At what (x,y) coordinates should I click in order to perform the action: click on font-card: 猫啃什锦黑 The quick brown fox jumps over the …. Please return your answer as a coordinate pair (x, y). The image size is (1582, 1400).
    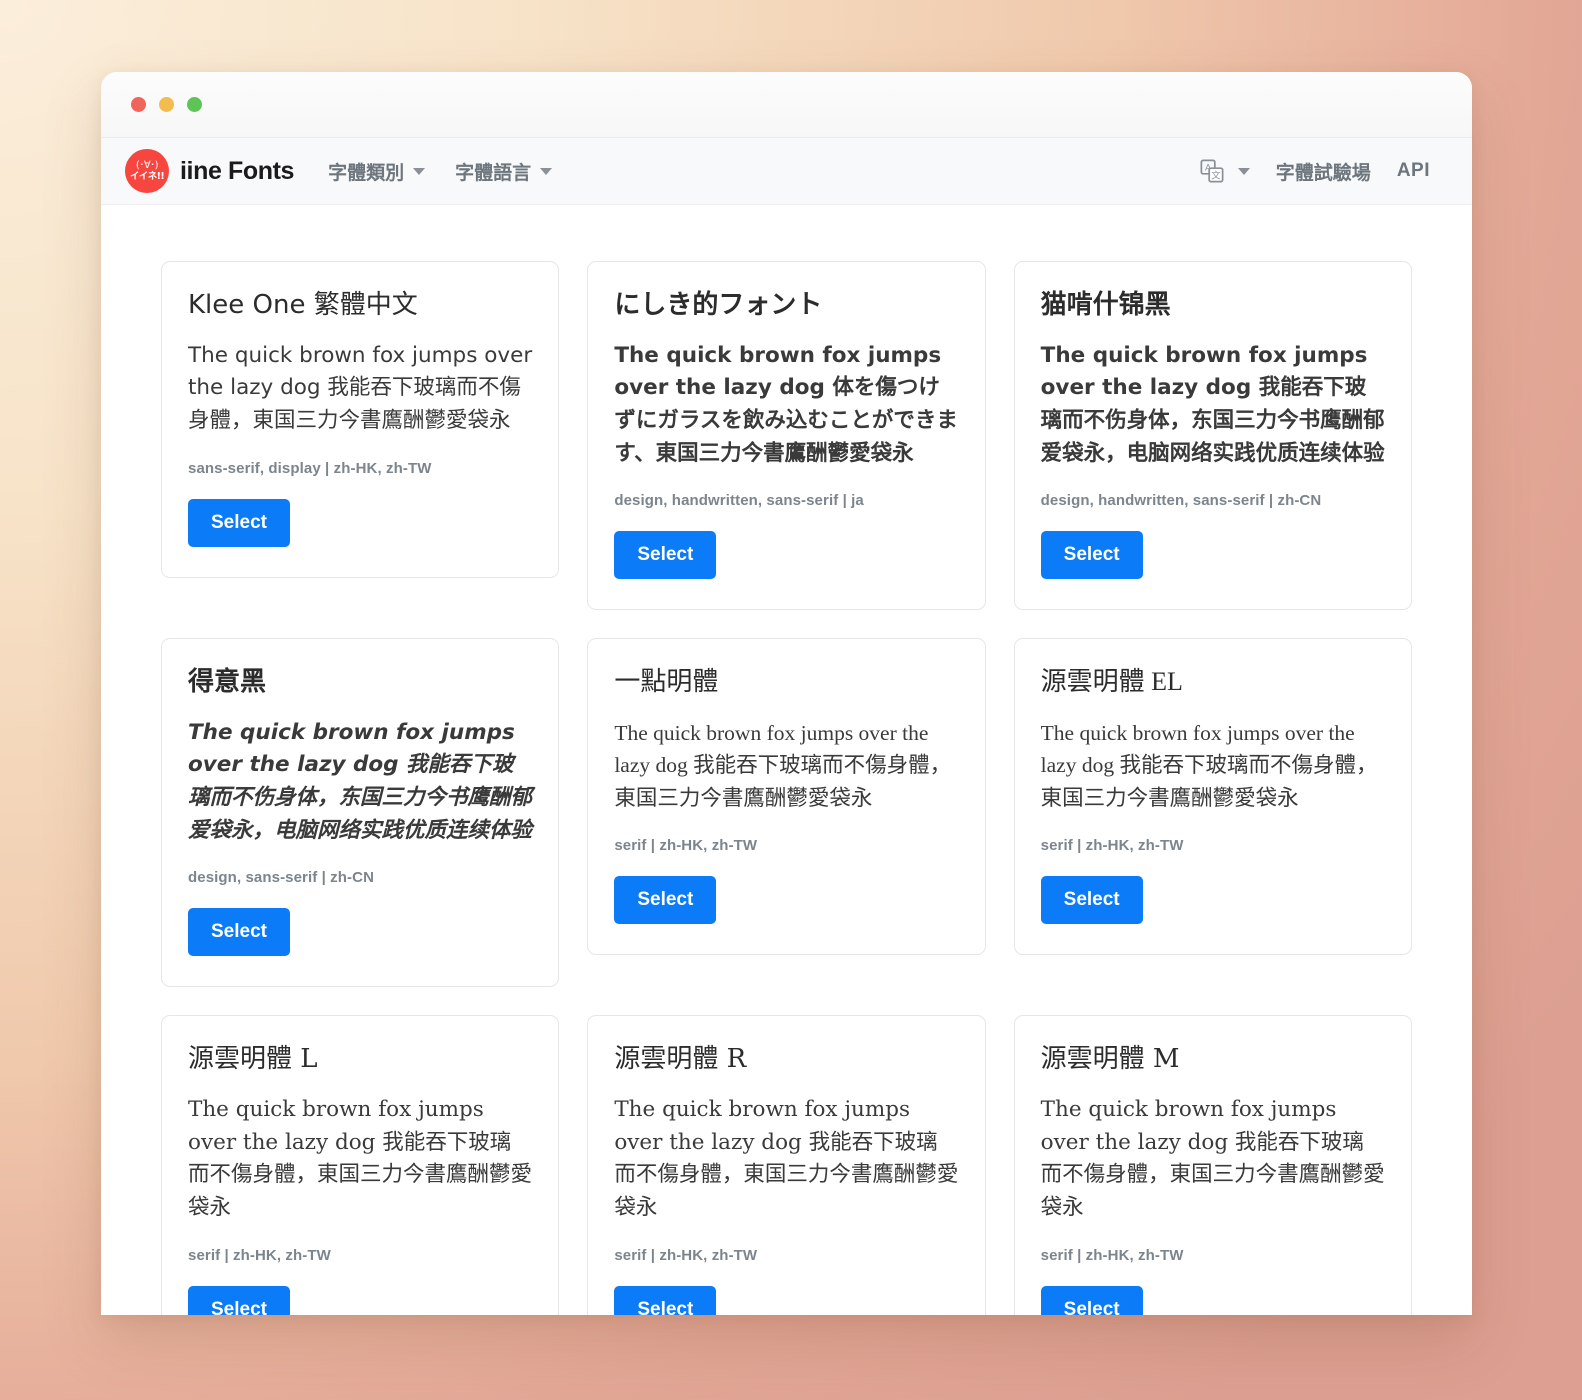
    Looking at the image, I should click on (1212, 436).